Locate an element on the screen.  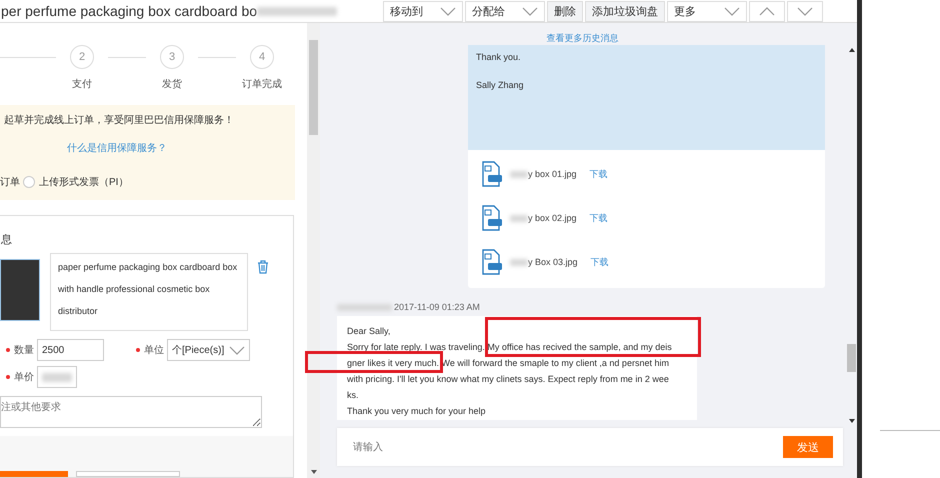
scroll-up-icon is located at coordinates (851, 50).